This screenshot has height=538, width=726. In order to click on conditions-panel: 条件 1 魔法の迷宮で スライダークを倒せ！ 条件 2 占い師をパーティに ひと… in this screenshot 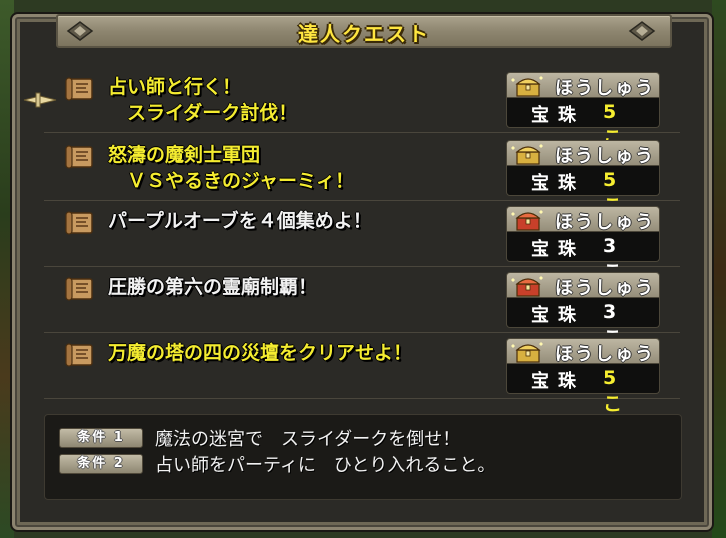, I will do `click(363, 457)`.